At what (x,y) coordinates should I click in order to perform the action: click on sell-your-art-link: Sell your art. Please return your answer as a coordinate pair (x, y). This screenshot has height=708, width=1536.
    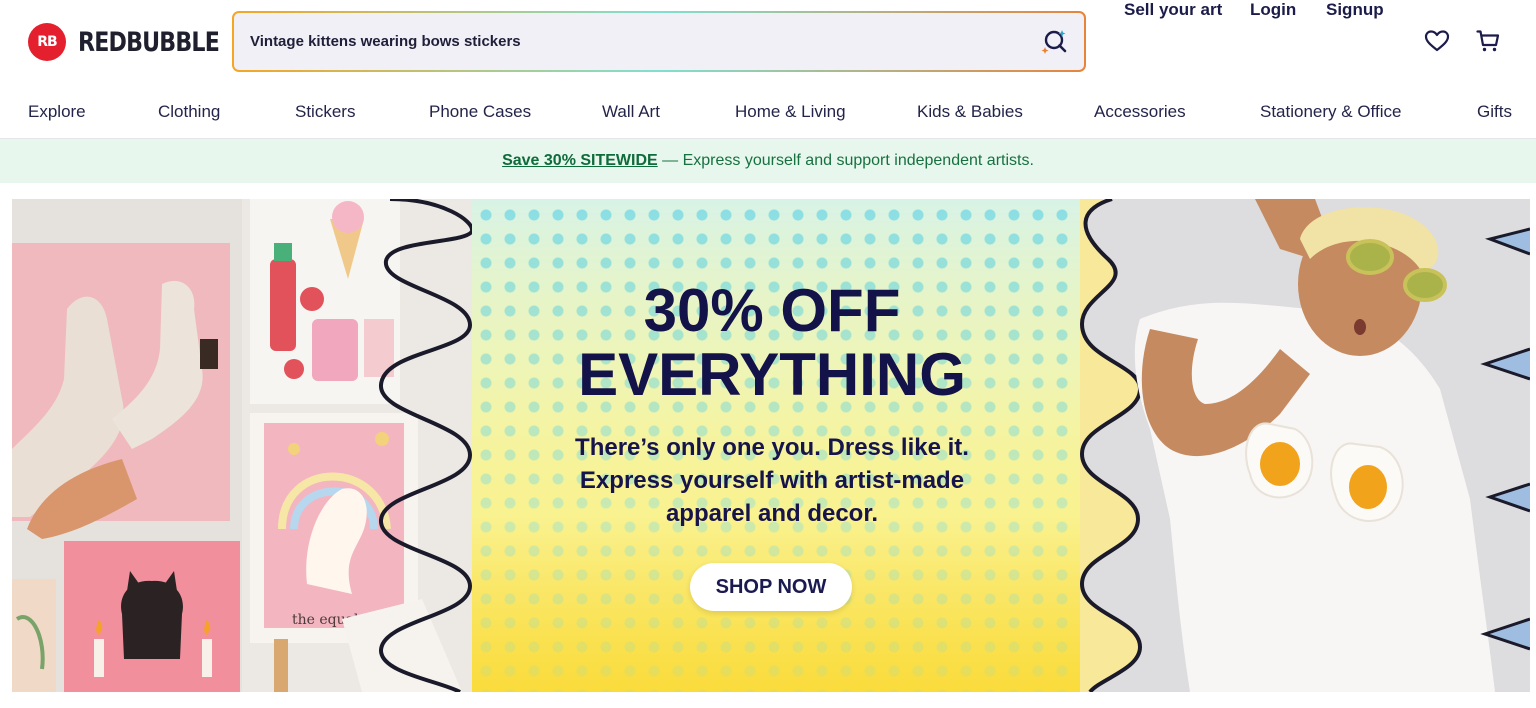
    Looking at the image, I should click on (1173, 10).